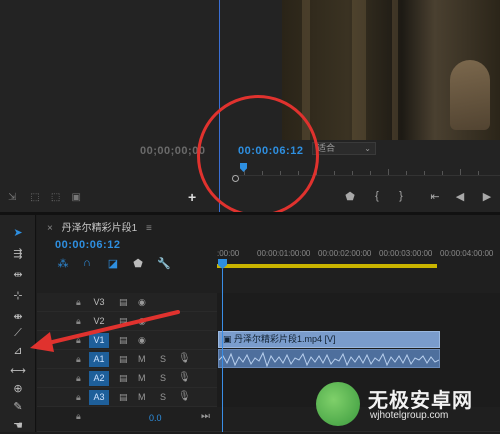 Image resolution: width=500 pixels, height=434 pixels. I want to click on camera-icon: ▣, so click(75, 197).